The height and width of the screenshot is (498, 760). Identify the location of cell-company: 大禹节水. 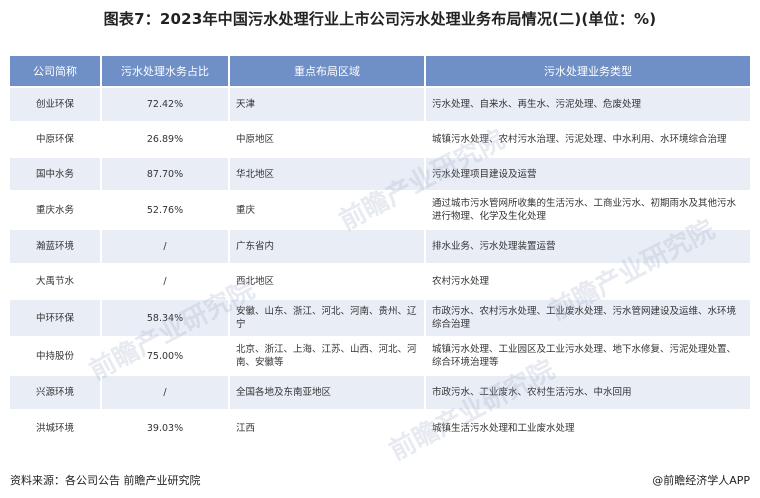
(56, 280).